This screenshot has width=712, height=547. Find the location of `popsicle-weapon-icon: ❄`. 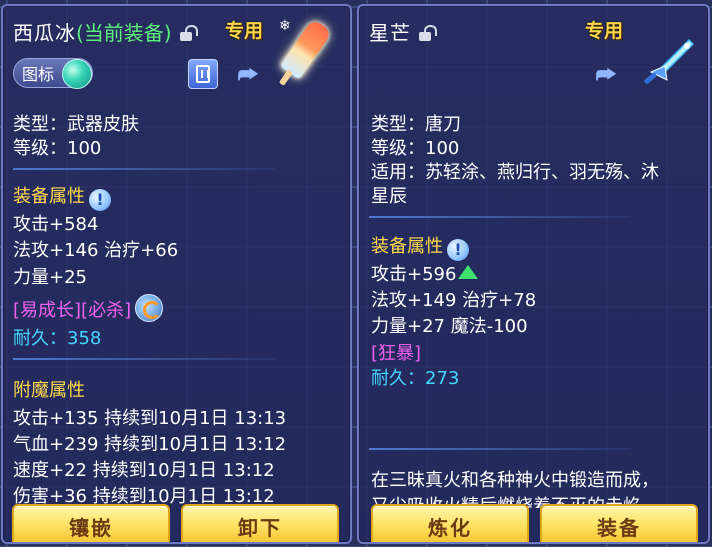

popsicle-weapon-icon: ❄ is located at coordinates (306, 49).